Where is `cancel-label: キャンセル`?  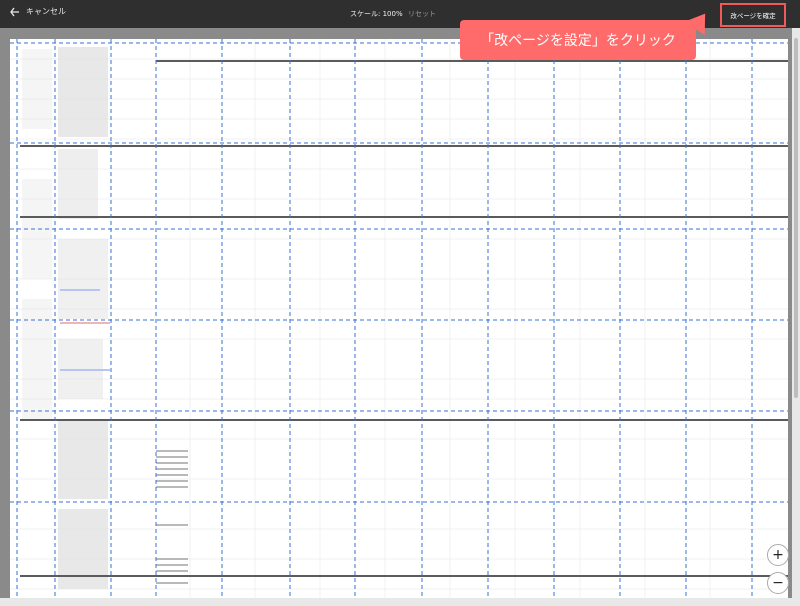
cancel-label: キャンセル is located at coordinates (46, 11).